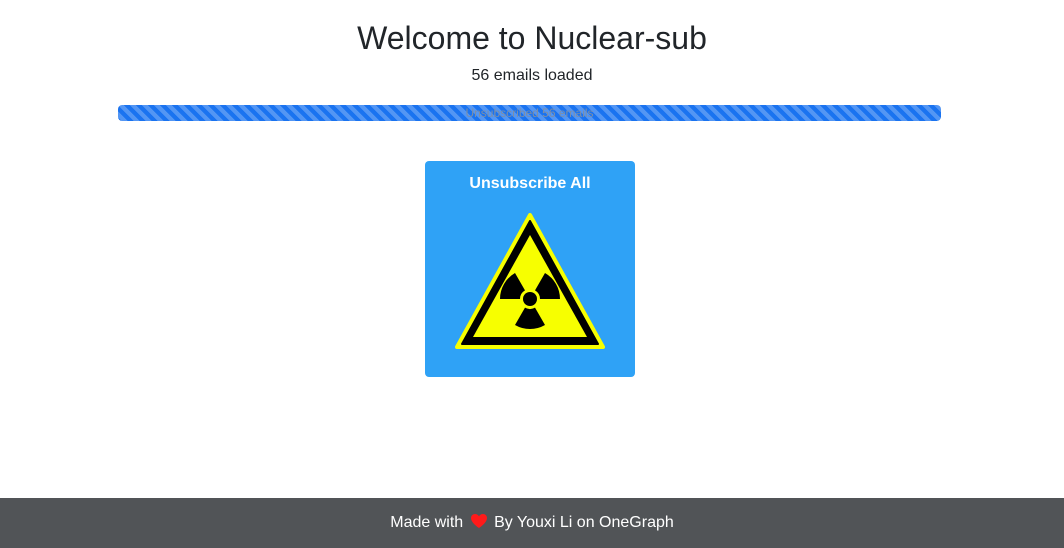 Image resolution: width=1064 pixels, height=548 pixels. I want to click on heart-icon, so click(478, 521).